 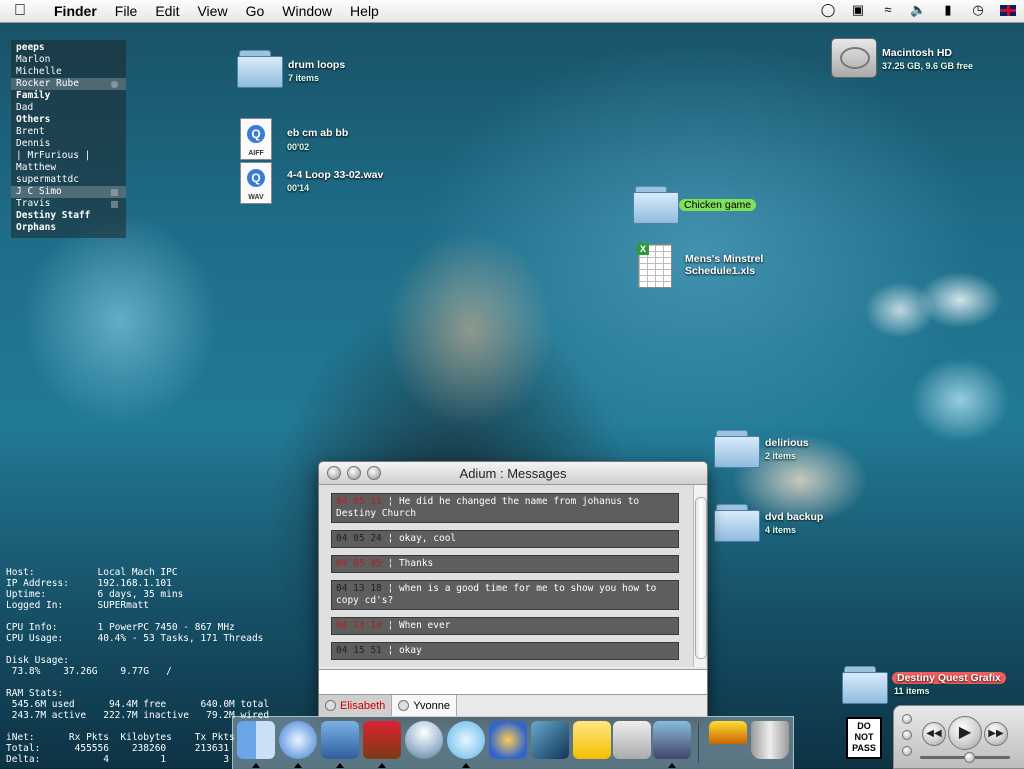 I want to click on fast-forward-button: ▶▶, so click(x=996, y=734).